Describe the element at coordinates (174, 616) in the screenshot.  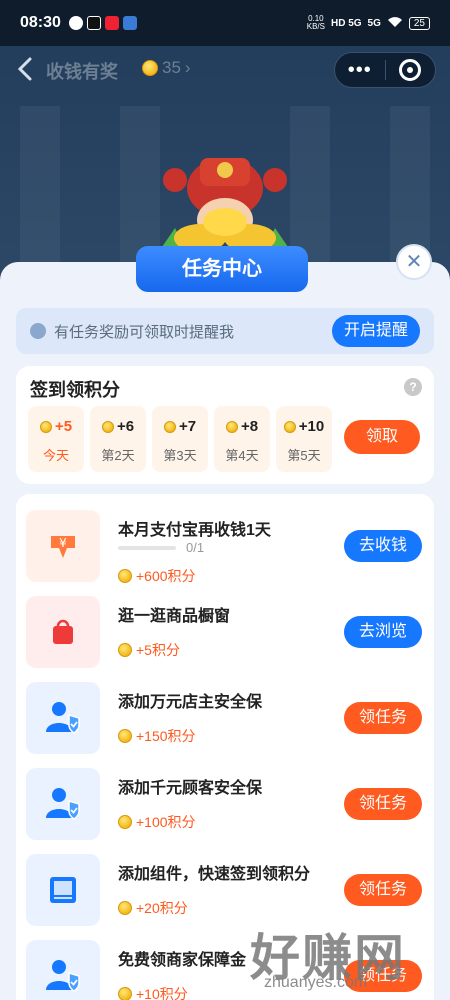
I see `task-title: 逛一逛商品橱窗` at that location.